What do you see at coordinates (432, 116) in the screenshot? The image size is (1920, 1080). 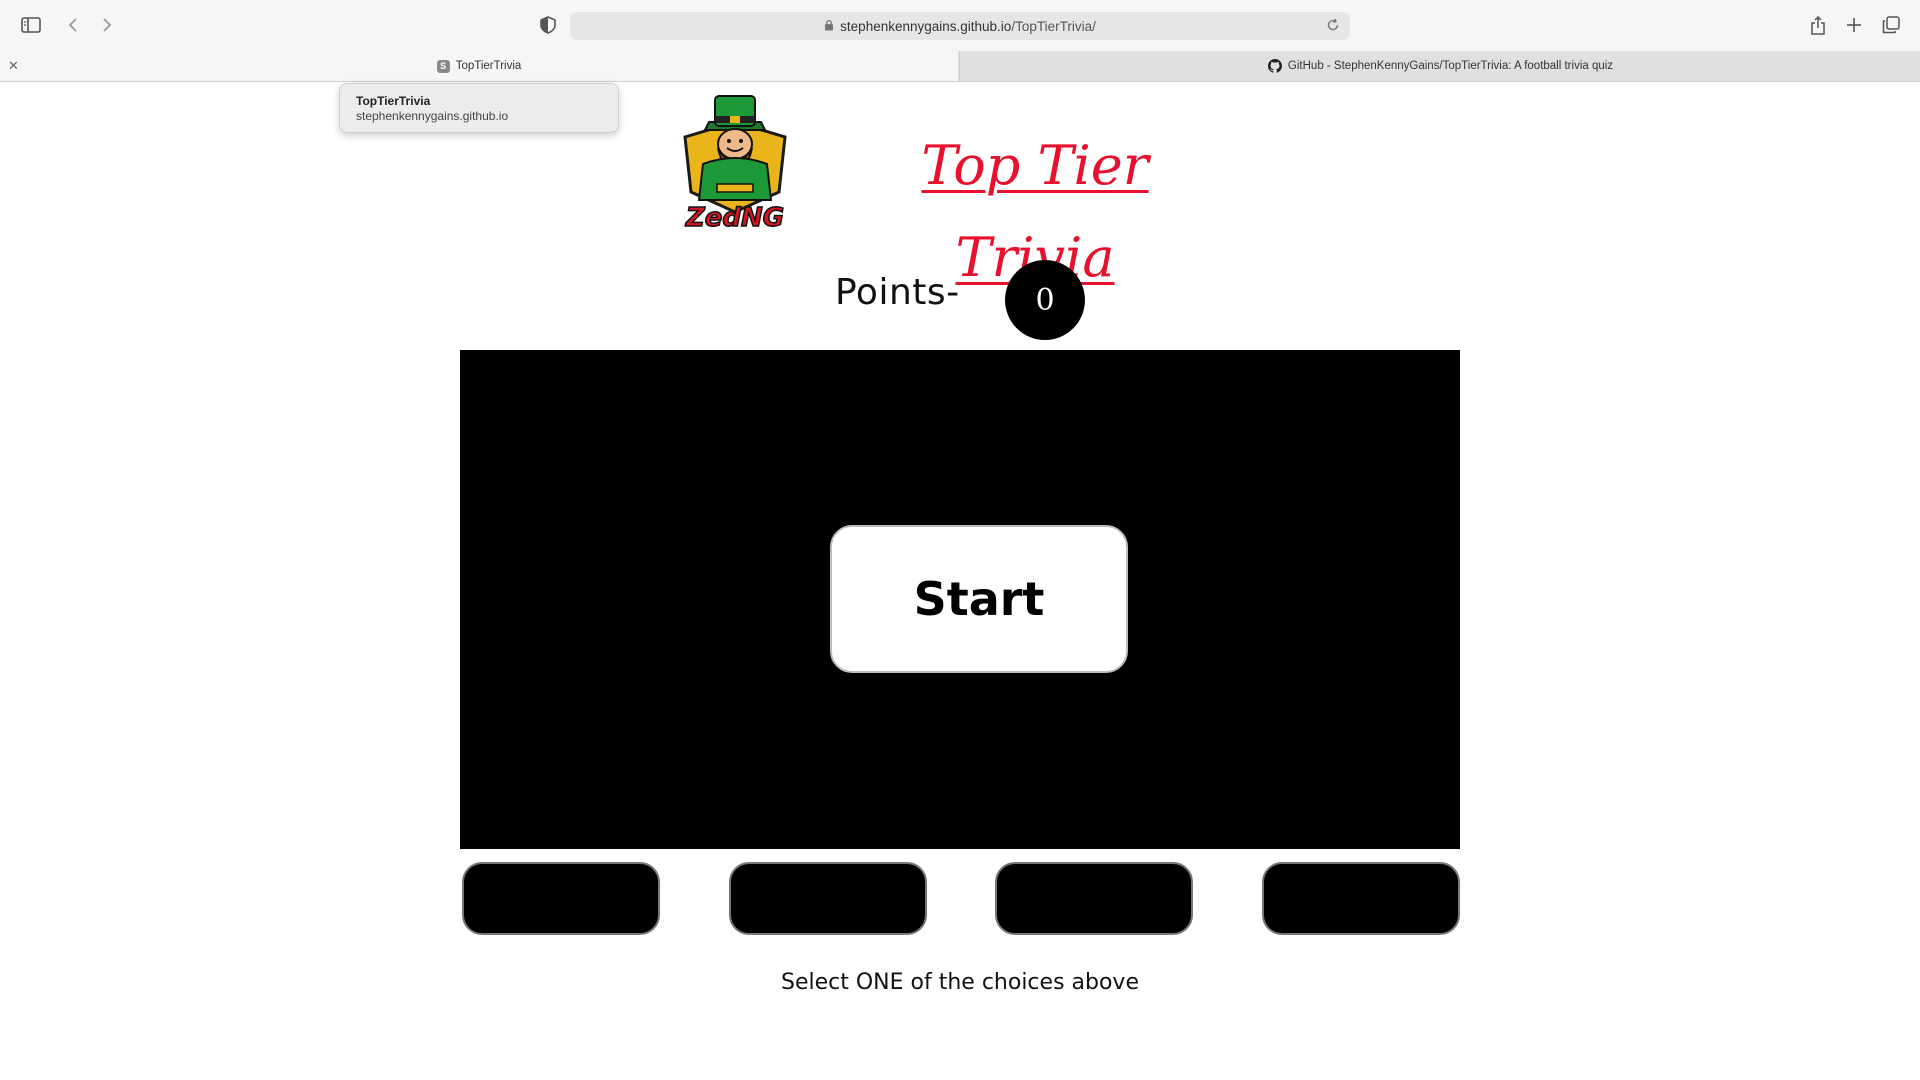 I see `tooltip-domain: stephenkennygains.github.io` at bounding box center [432, 116].